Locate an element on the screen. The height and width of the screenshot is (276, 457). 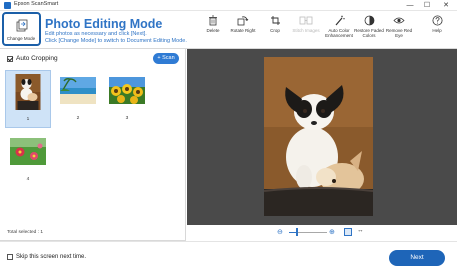
auto-cropping-checkbox: Auto Cropping is located at coordinates (32, 58).